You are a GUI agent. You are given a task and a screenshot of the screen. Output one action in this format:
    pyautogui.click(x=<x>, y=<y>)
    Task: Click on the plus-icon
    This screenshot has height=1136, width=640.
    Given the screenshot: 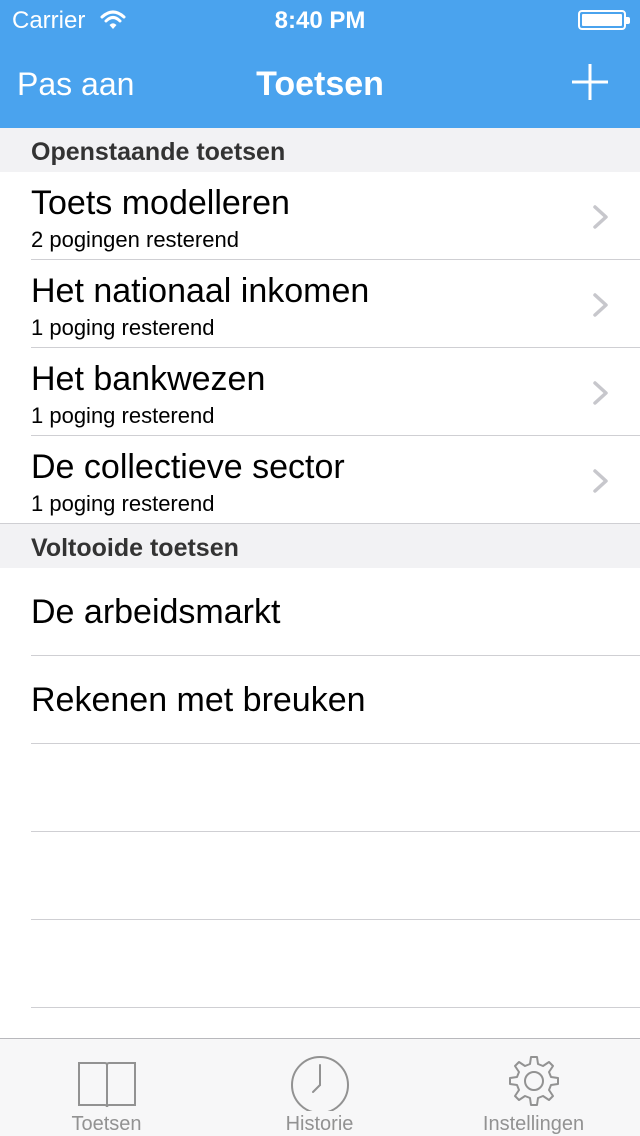 What is the action you would take?
    pyautogui.click(x=590, y=82)
    